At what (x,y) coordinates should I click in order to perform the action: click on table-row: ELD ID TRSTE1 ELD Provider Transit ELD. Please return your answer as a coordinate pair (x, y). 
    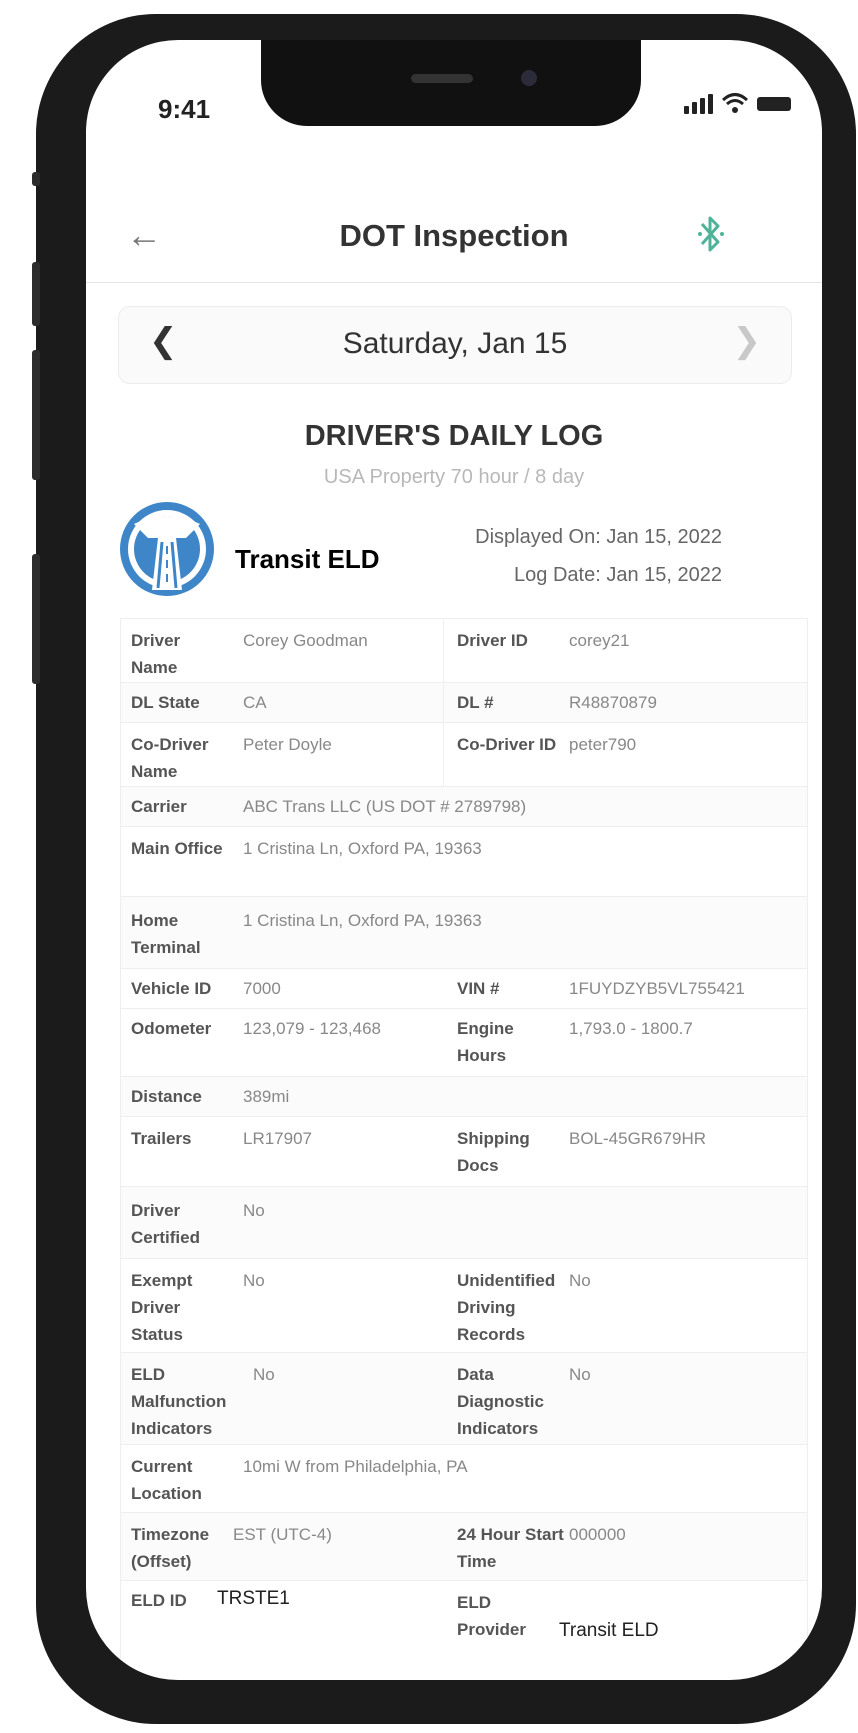
    Looking at the image, I should click on (464, 1630).